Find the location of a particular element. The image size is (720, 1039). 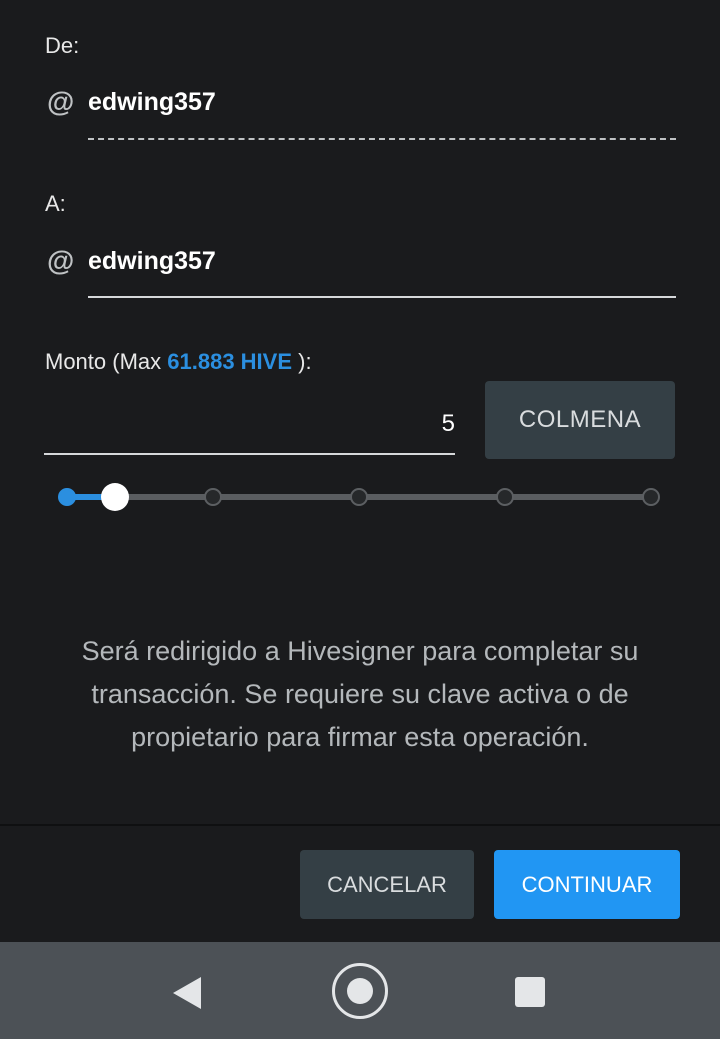

home-icon-inner is located at coordinates (360, 991).